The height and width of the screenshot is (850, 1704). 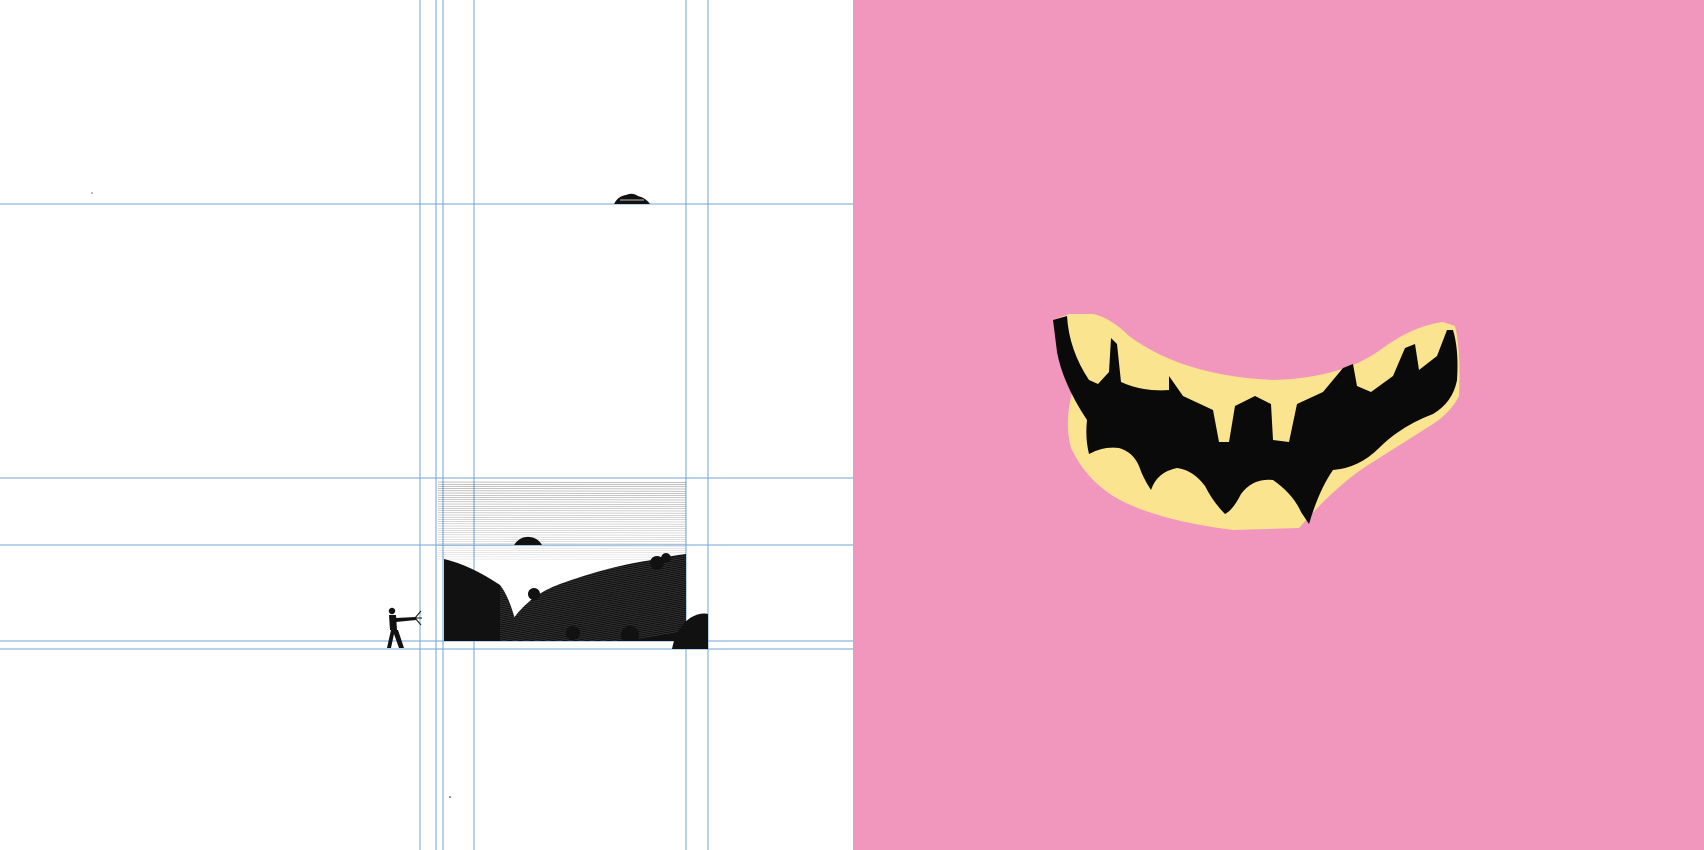 What do you see at coordinates (528, 540) in the screenshot?
I see `island-drawing` at bounding box center [528, 540].